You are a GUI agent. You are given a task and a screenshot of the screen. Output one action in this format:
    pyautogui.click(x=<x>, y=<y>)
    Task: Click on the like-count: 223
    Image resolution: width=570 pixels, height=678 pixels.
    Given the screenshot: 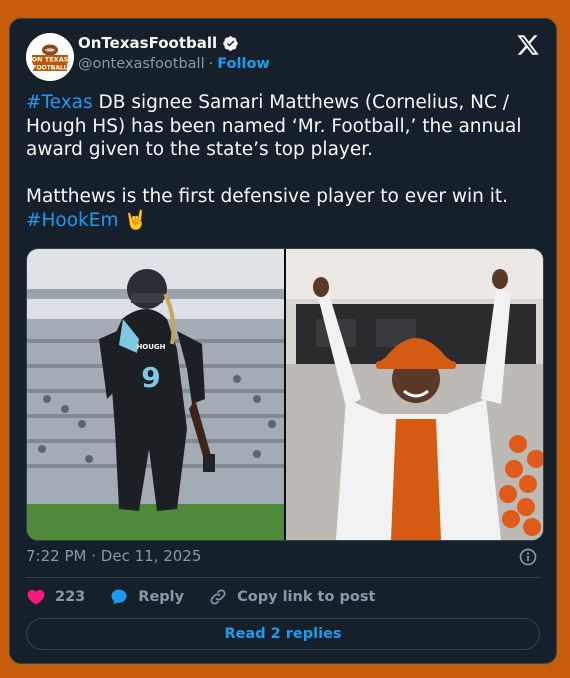 What is the action you would take?
    pyautogui.click(x=70, y=597)
    